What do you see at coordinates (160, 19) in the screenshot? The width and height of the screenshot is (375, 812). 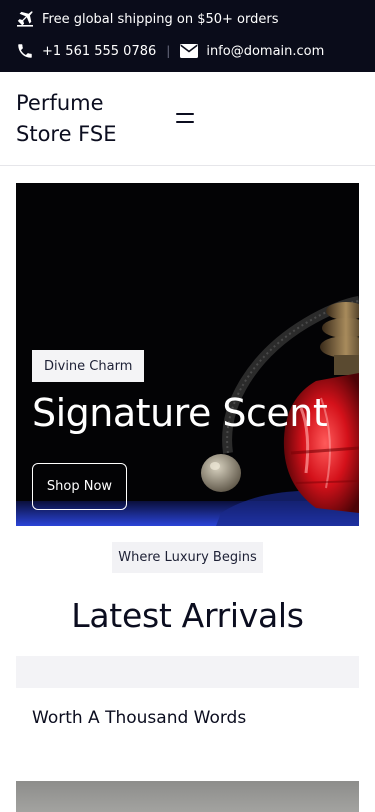 I see `shipping-text: Free global shipping on $50+ orders` at bounding box center [160, 19].